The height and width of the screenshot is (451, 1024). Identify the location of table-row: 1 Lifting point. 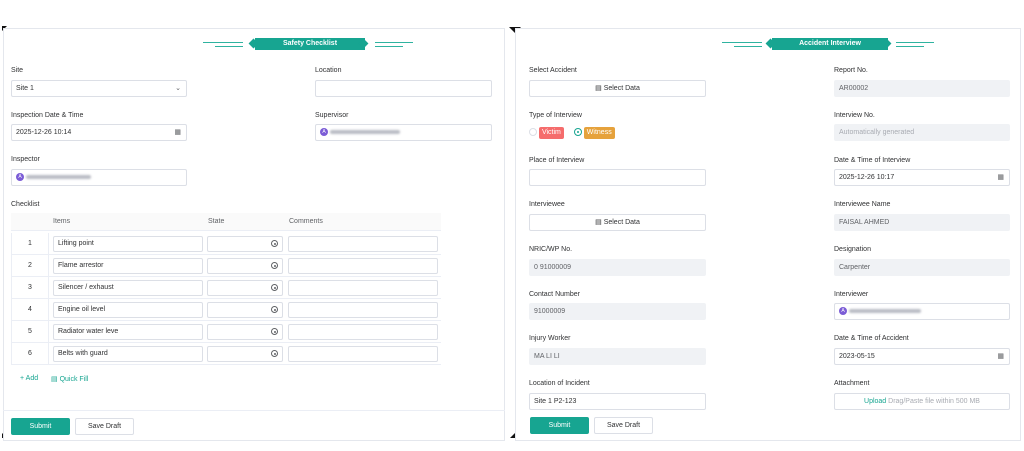
(226, 244).